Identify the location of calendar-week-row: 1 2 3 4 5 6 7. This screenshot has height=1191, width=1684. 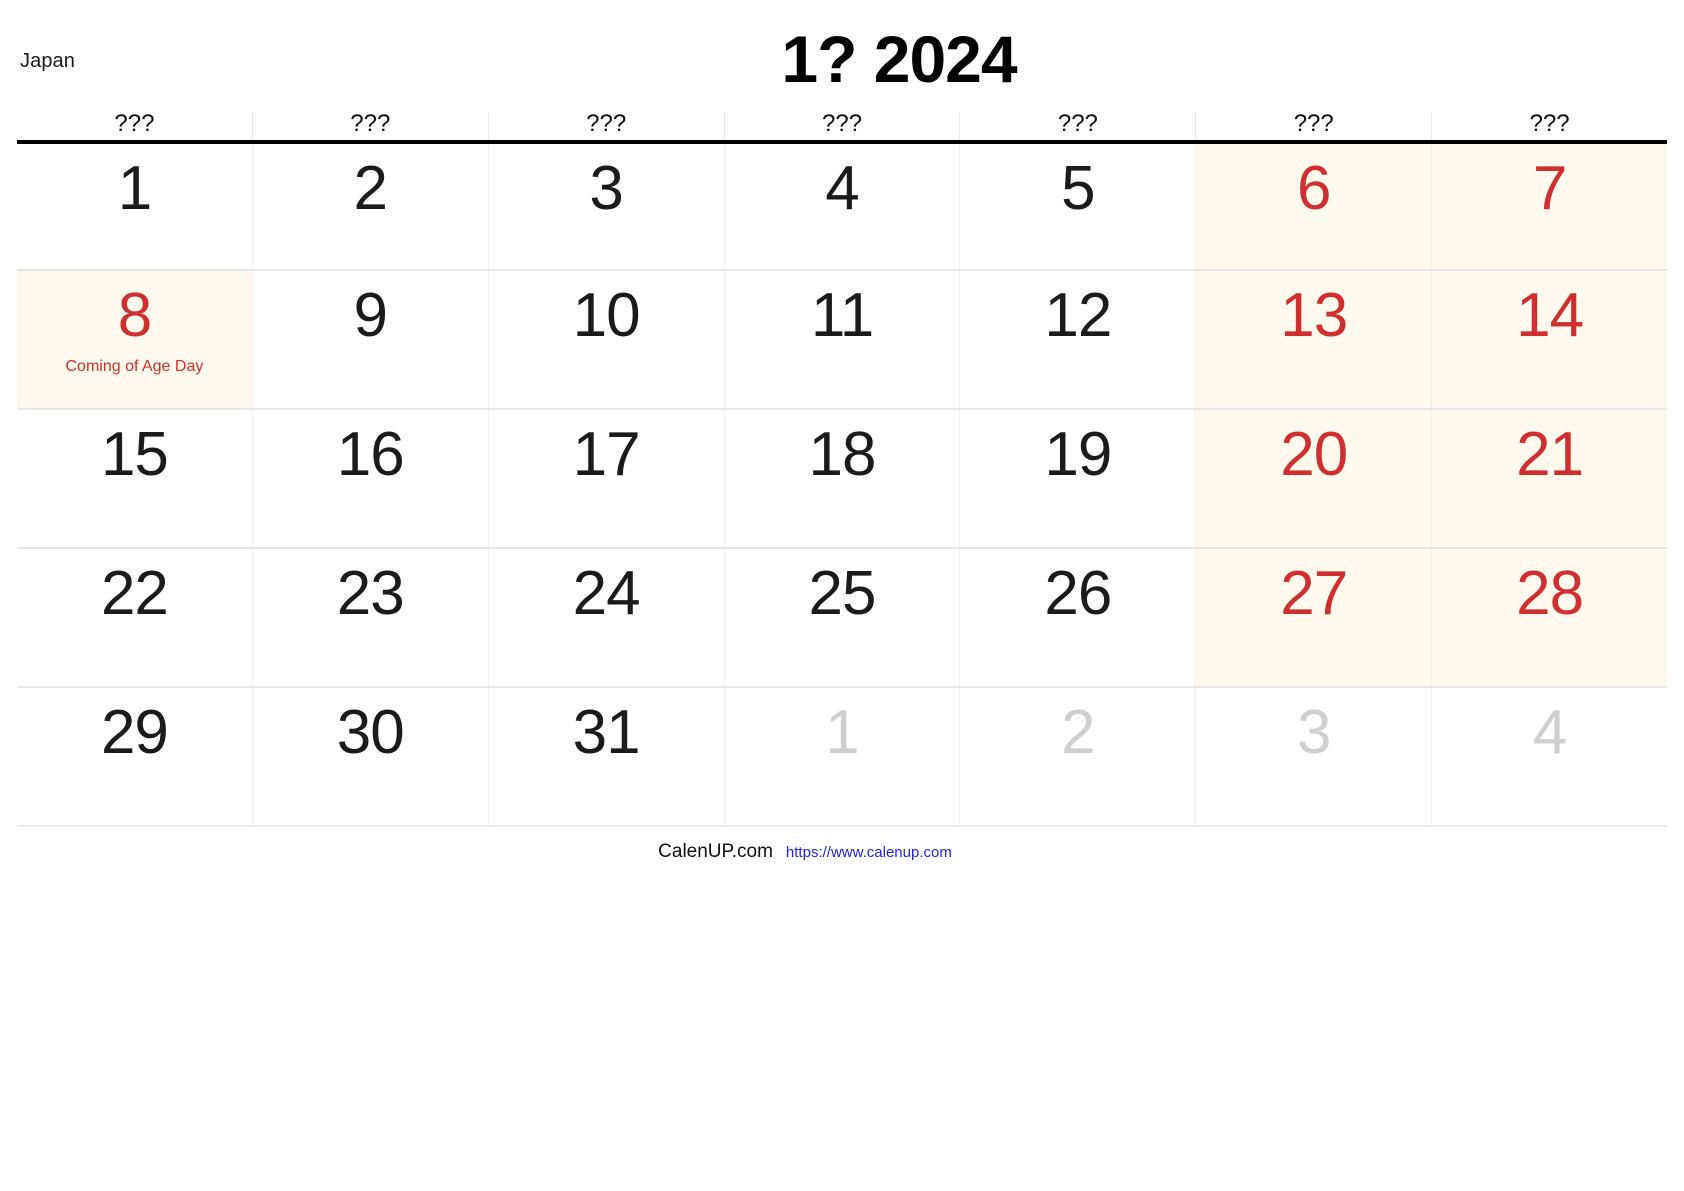
(842, 207).